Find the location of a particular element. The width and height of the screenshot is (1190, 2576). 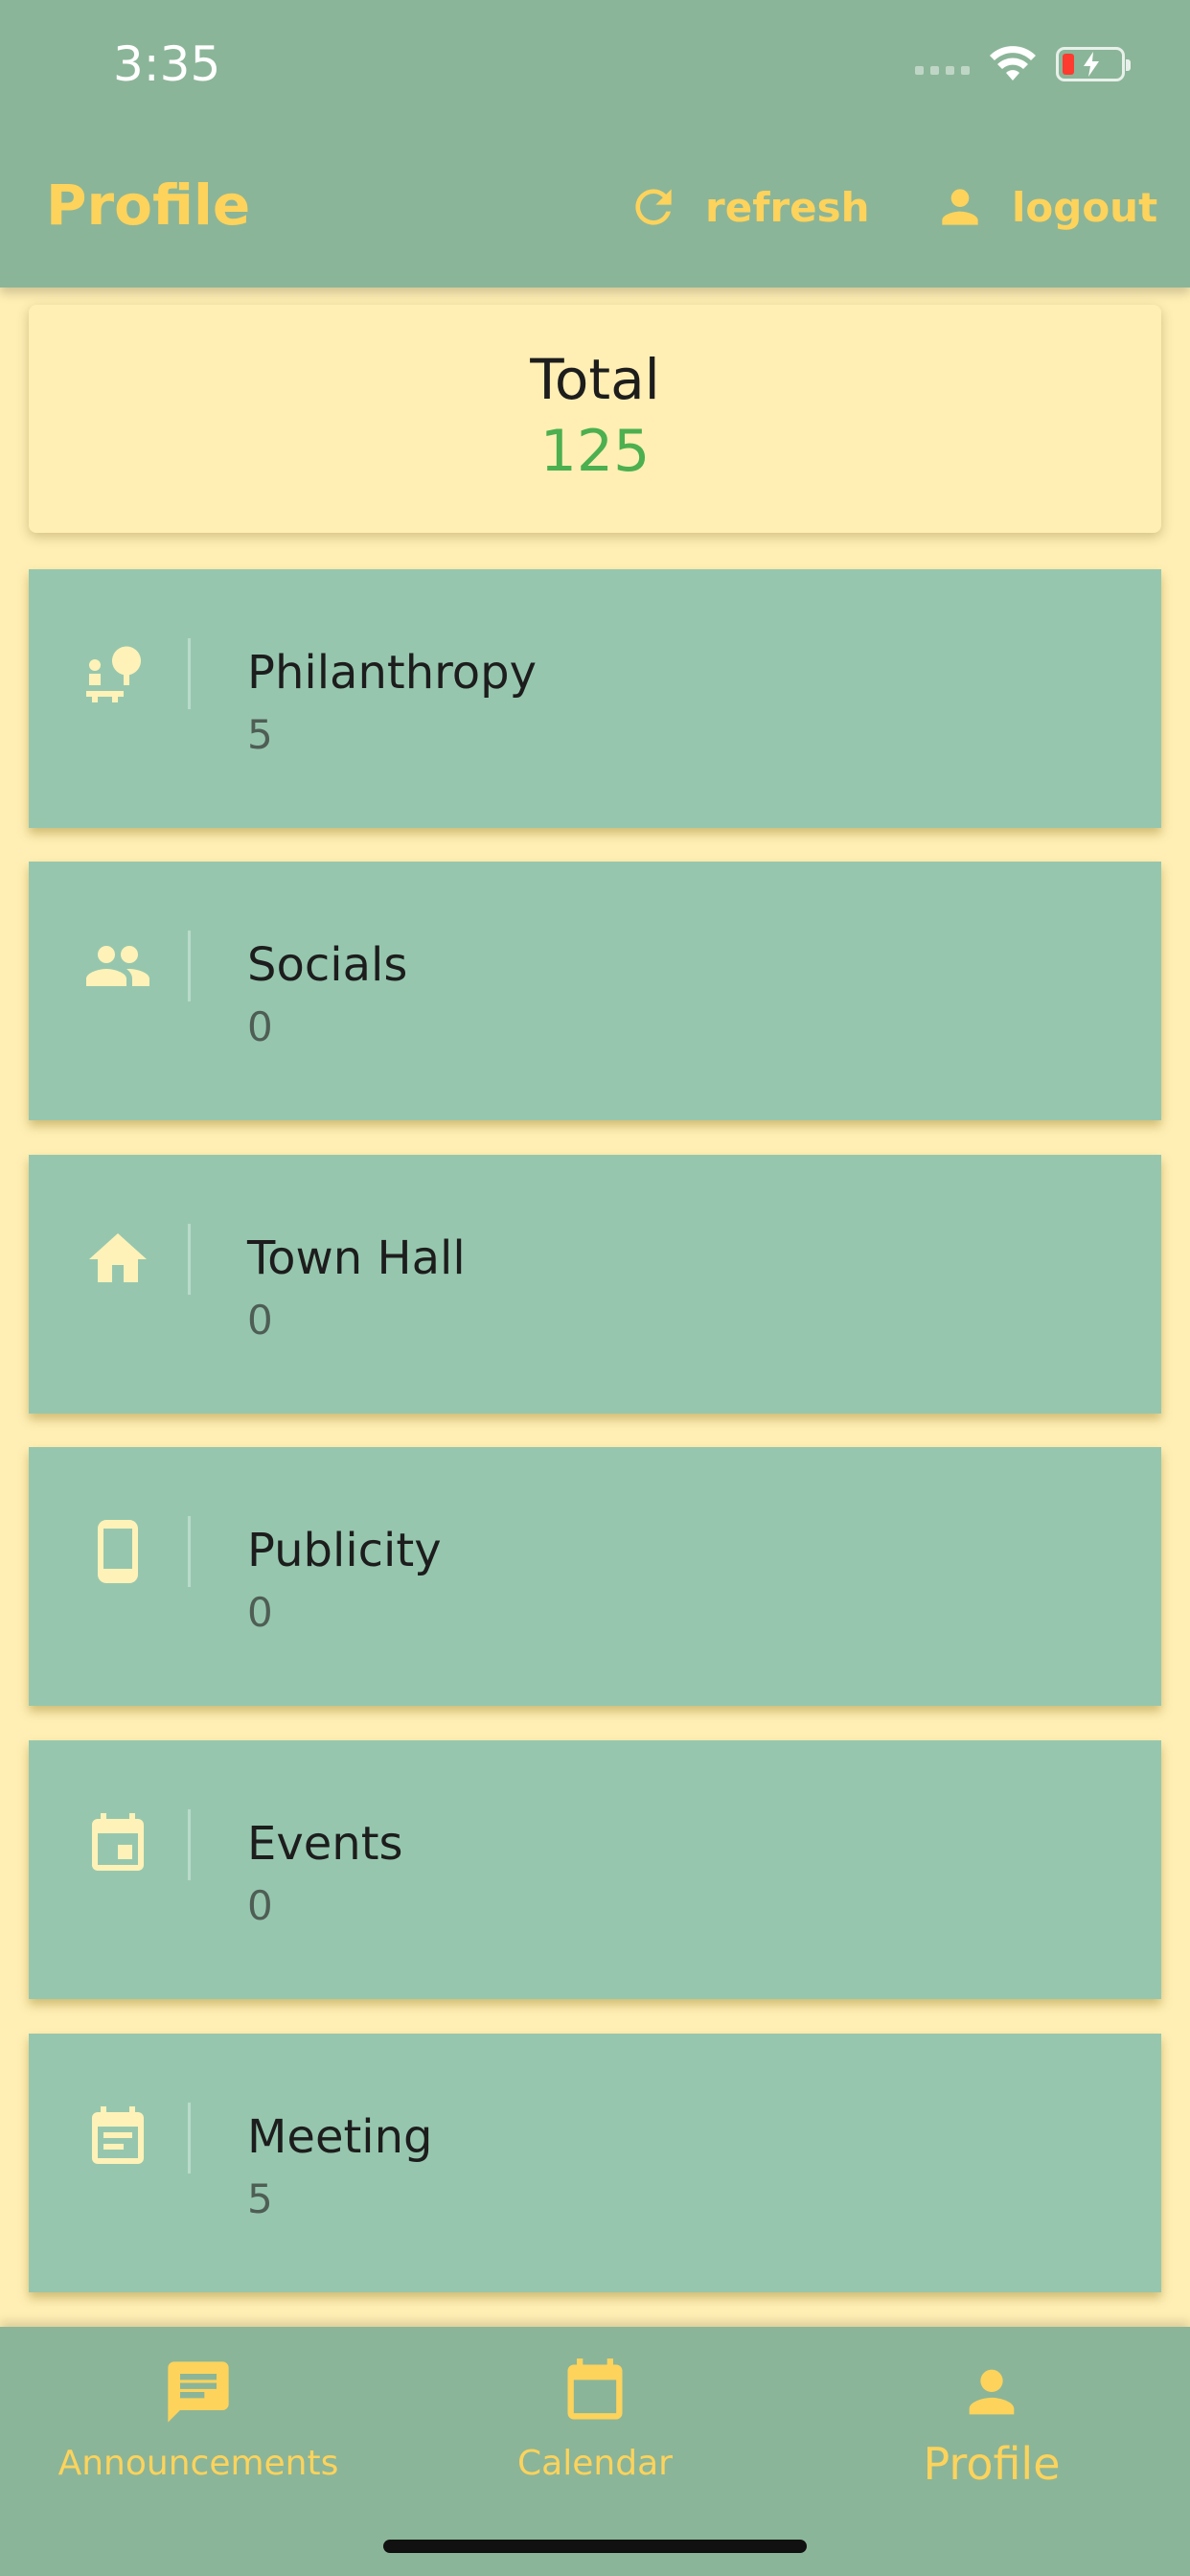

total-label: Total is located at coordinates (595, 379).